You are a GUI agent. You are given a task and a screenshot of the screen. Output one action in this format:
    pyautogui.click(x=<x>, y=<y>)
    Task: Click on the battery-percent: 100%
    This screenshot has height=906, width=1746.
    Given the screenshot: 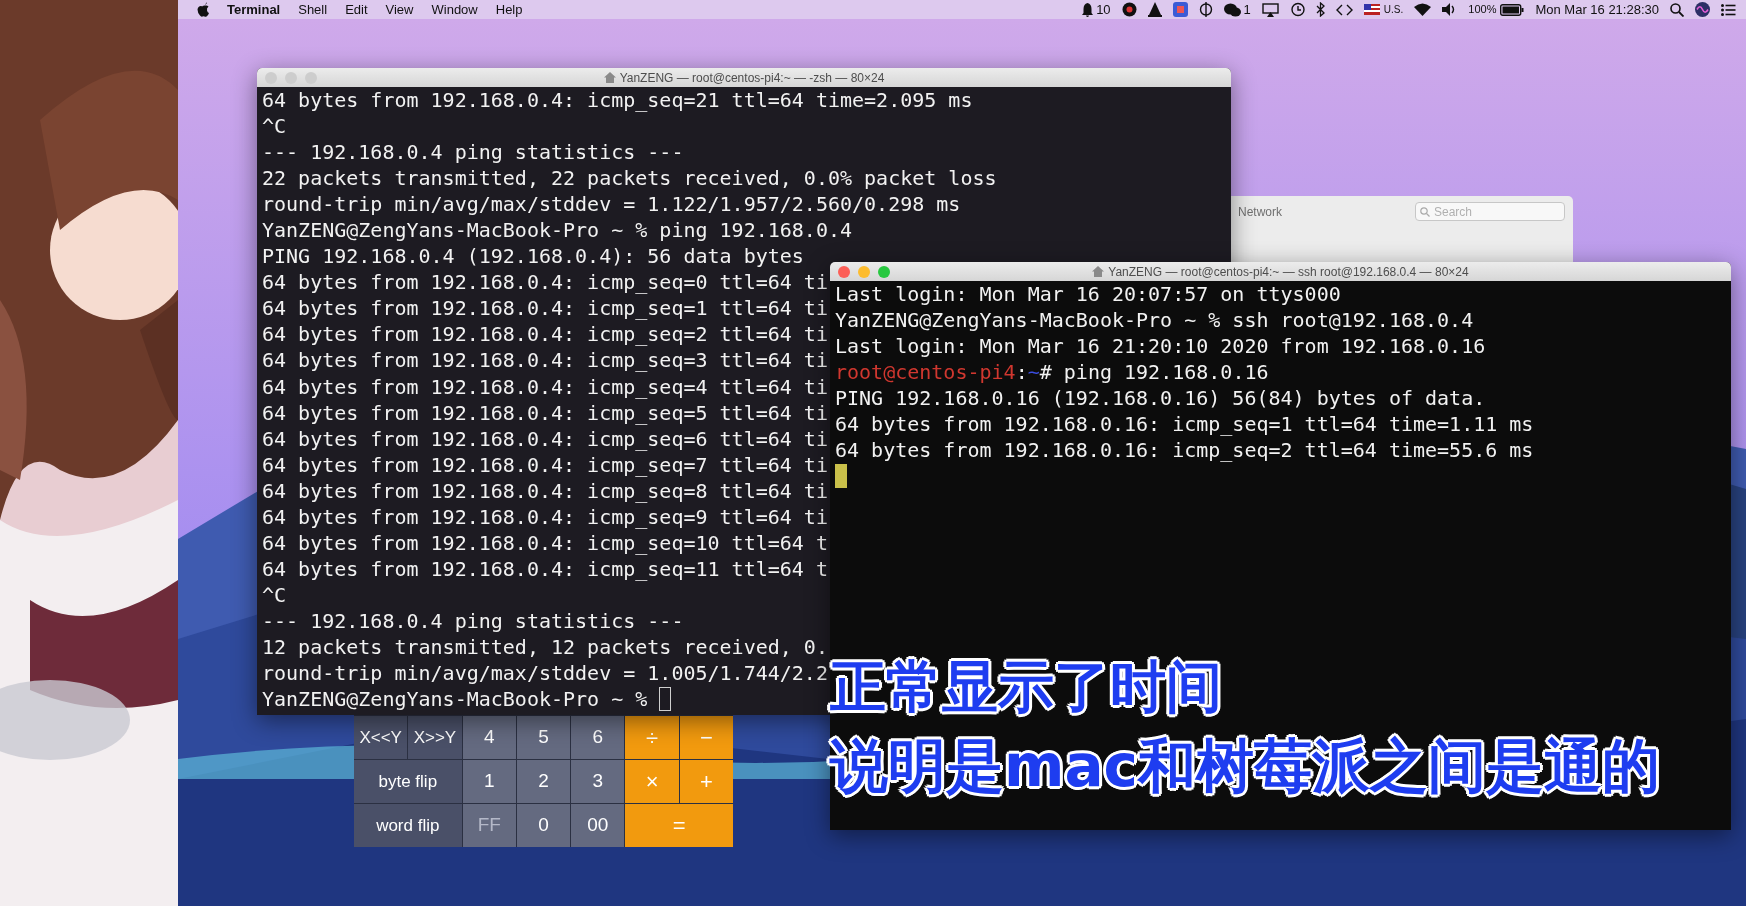 What is the action you would take?
    pyautogui.click(x=1482, y=10)
    